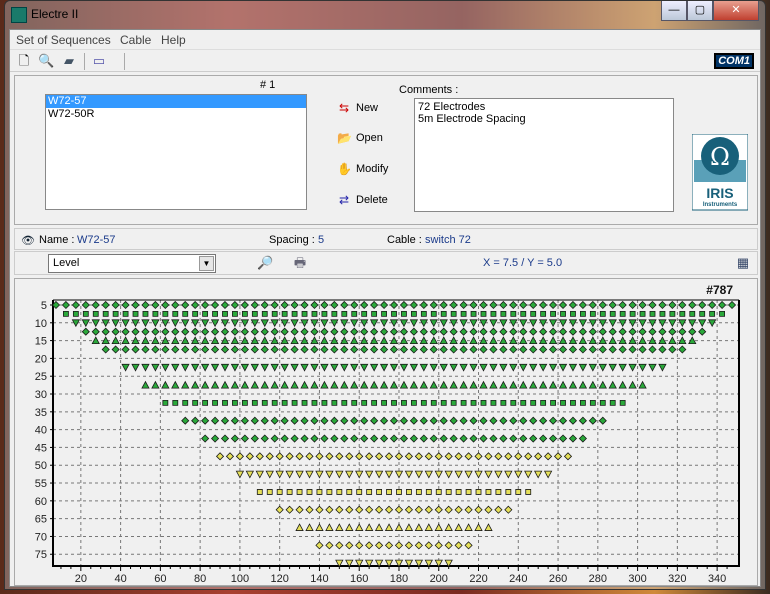  I want to click on y-tick-label: 45, so click(41, 448).